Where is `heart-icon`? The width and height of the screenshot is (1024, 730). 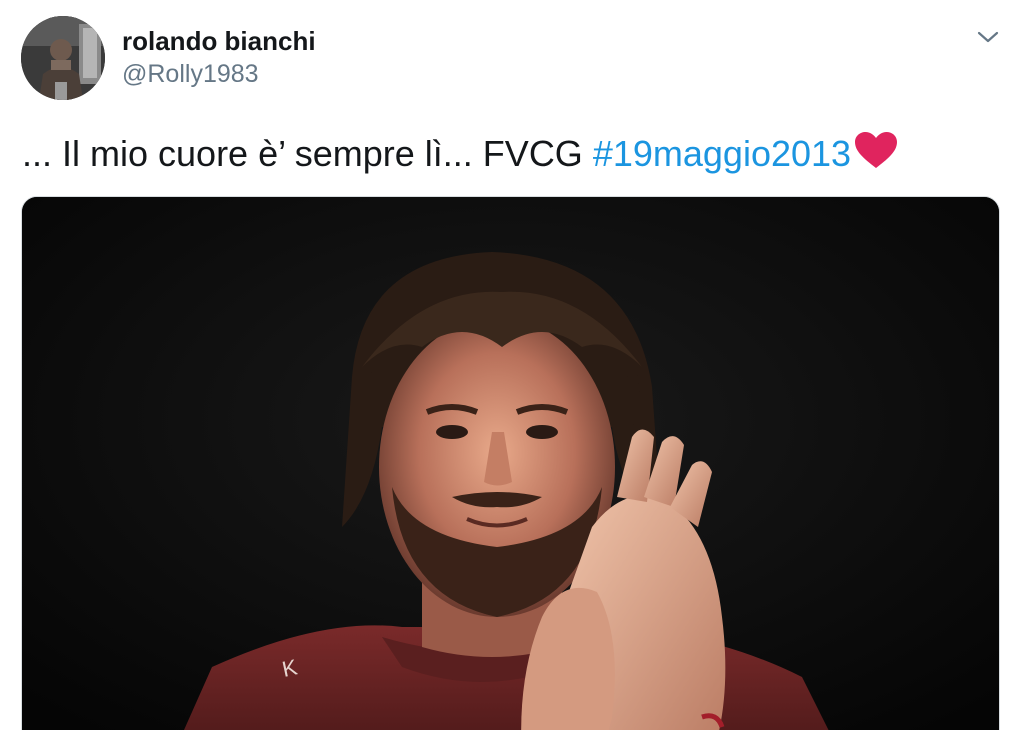 heart-icon is located at coordinates (876, 155).